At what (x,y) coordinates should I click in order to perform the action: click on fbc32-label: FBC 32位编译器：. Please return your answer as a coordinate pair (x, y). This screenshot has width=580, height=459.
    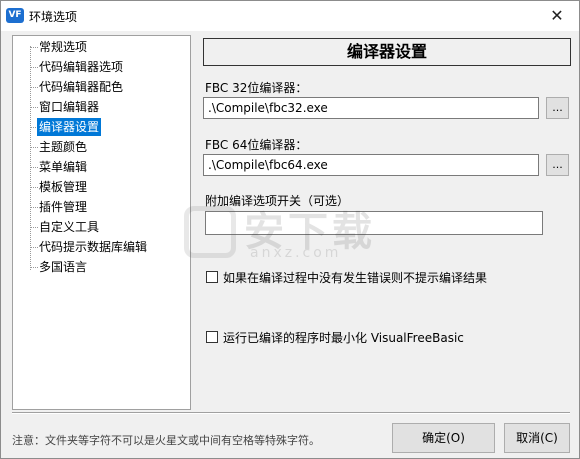
    Looking at the image, I should click on (256, 88).